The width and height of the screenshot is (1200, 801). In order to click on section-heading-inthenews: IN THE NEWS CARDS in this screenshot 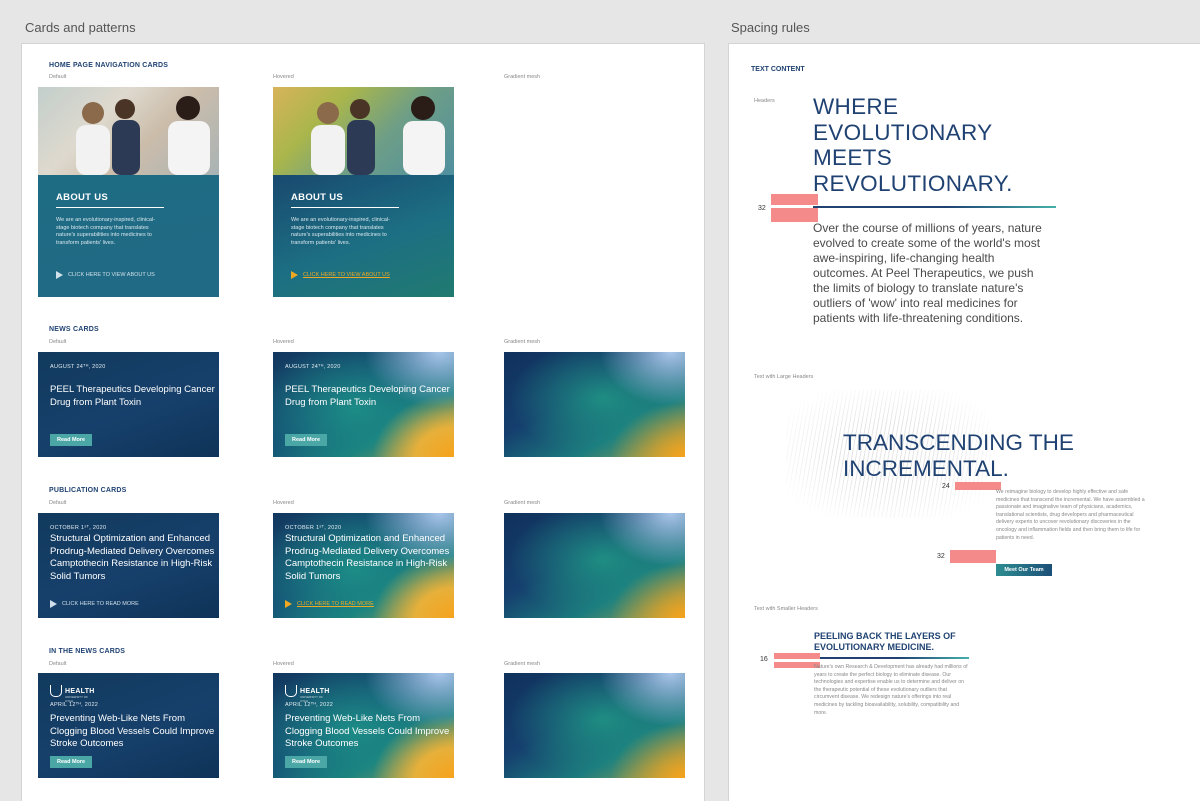, I will do `click(87, 651)`.